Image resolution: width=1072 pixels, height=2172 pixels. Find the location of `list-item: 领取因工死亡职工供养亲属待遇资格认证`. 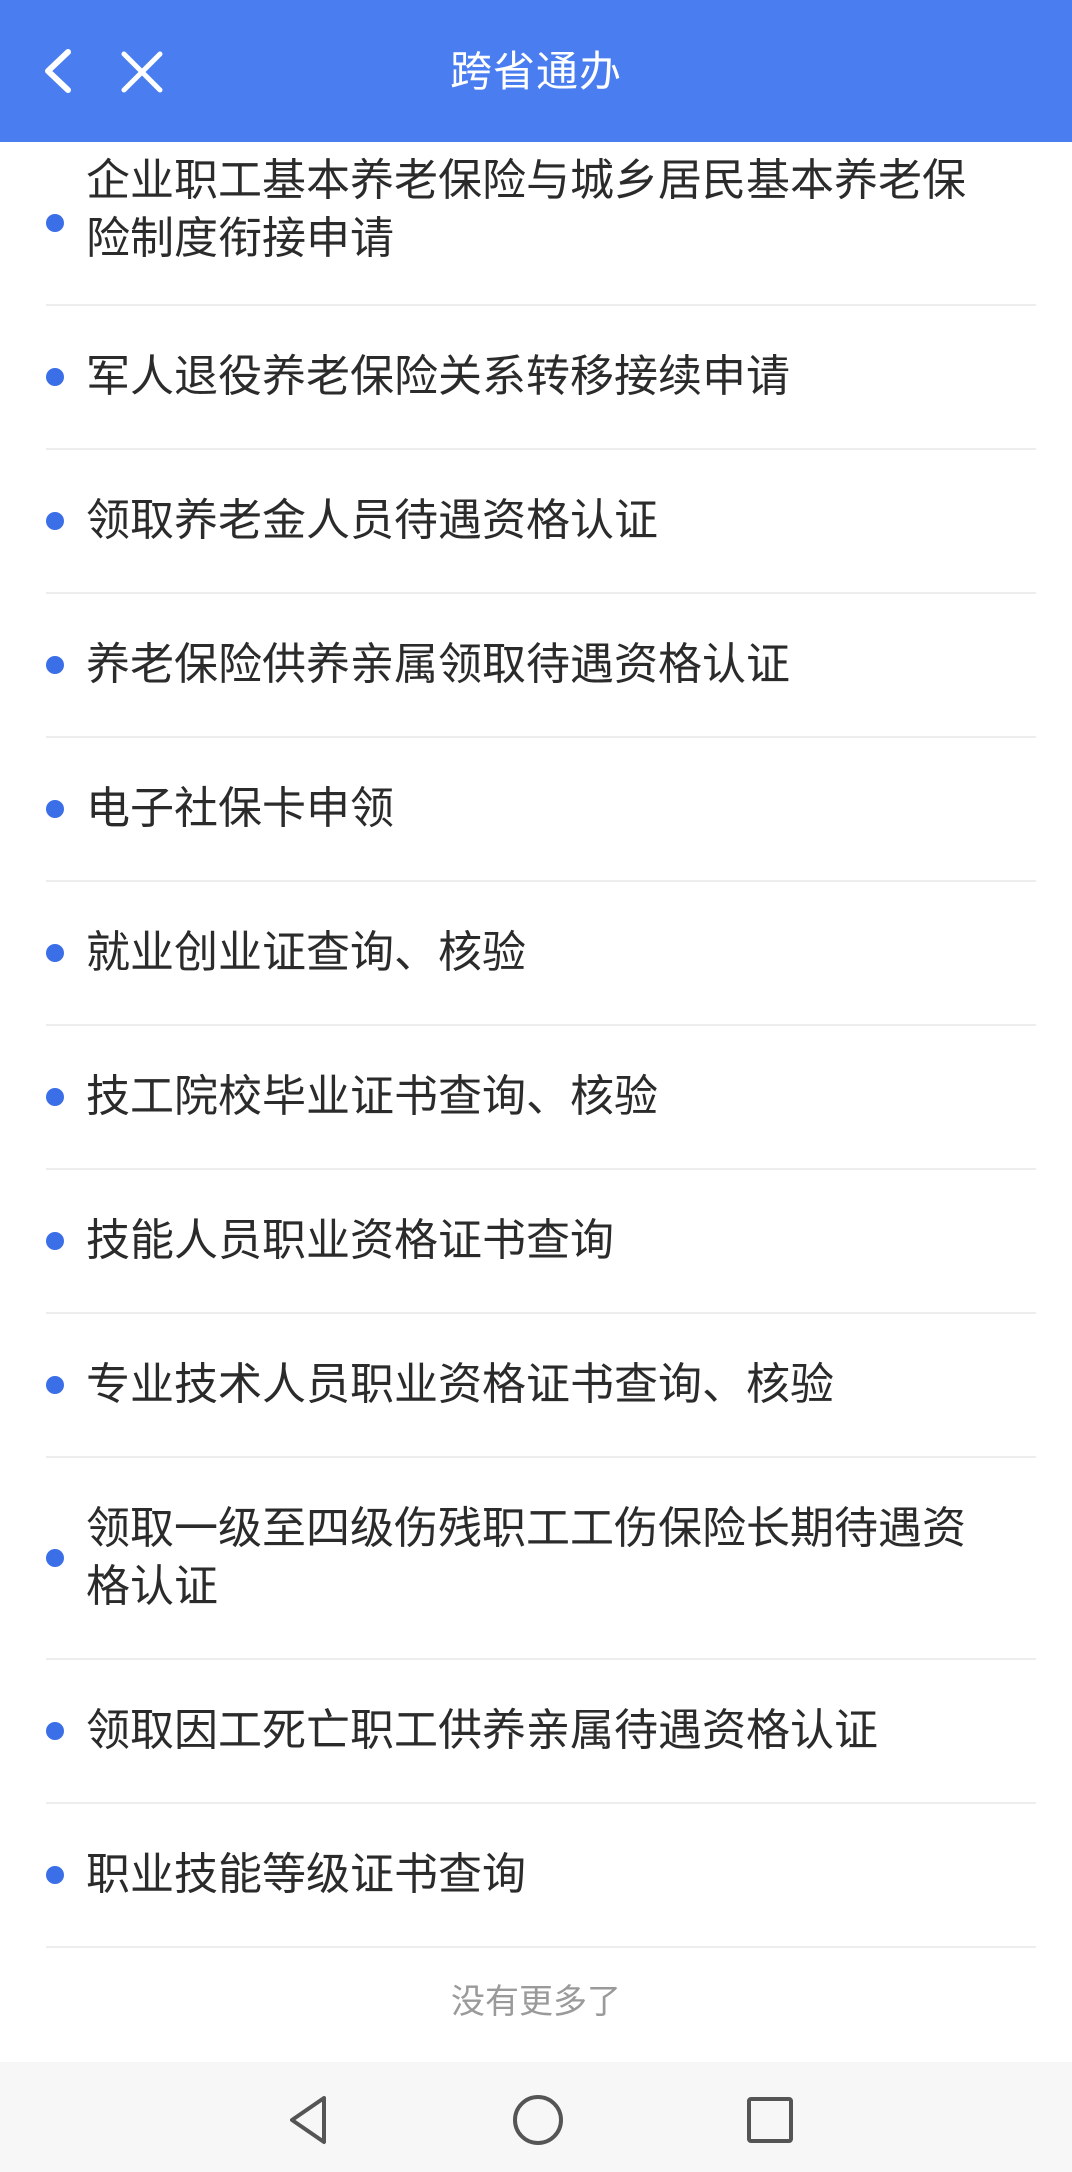

list-item: 领取因工死亡职工供养亲属待遇资格认证 is located at coordinates (541, 1732).